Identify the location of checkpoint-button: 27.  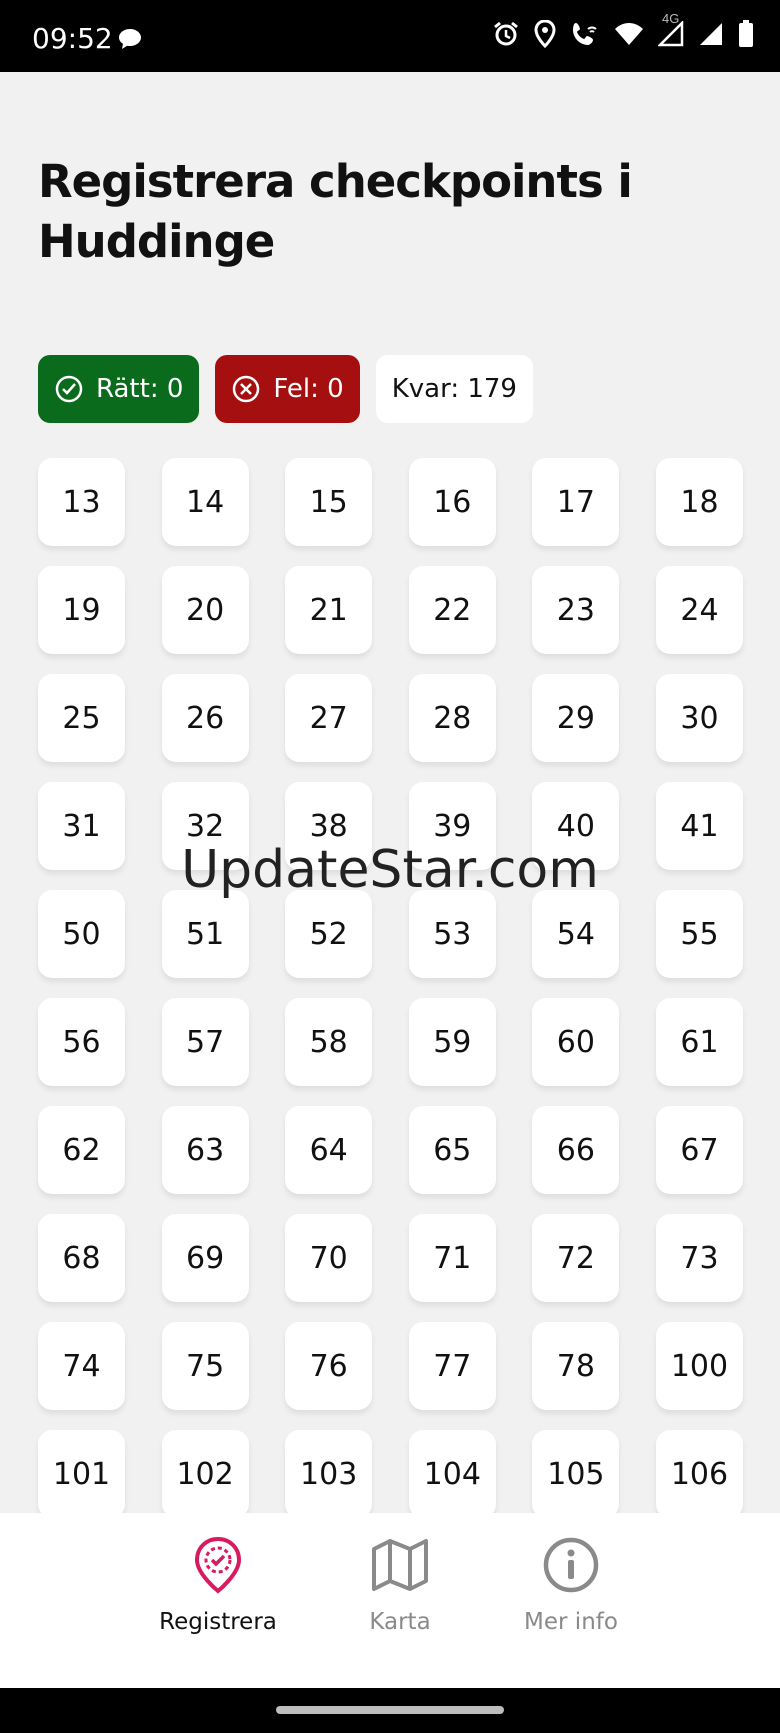
(329, 718).